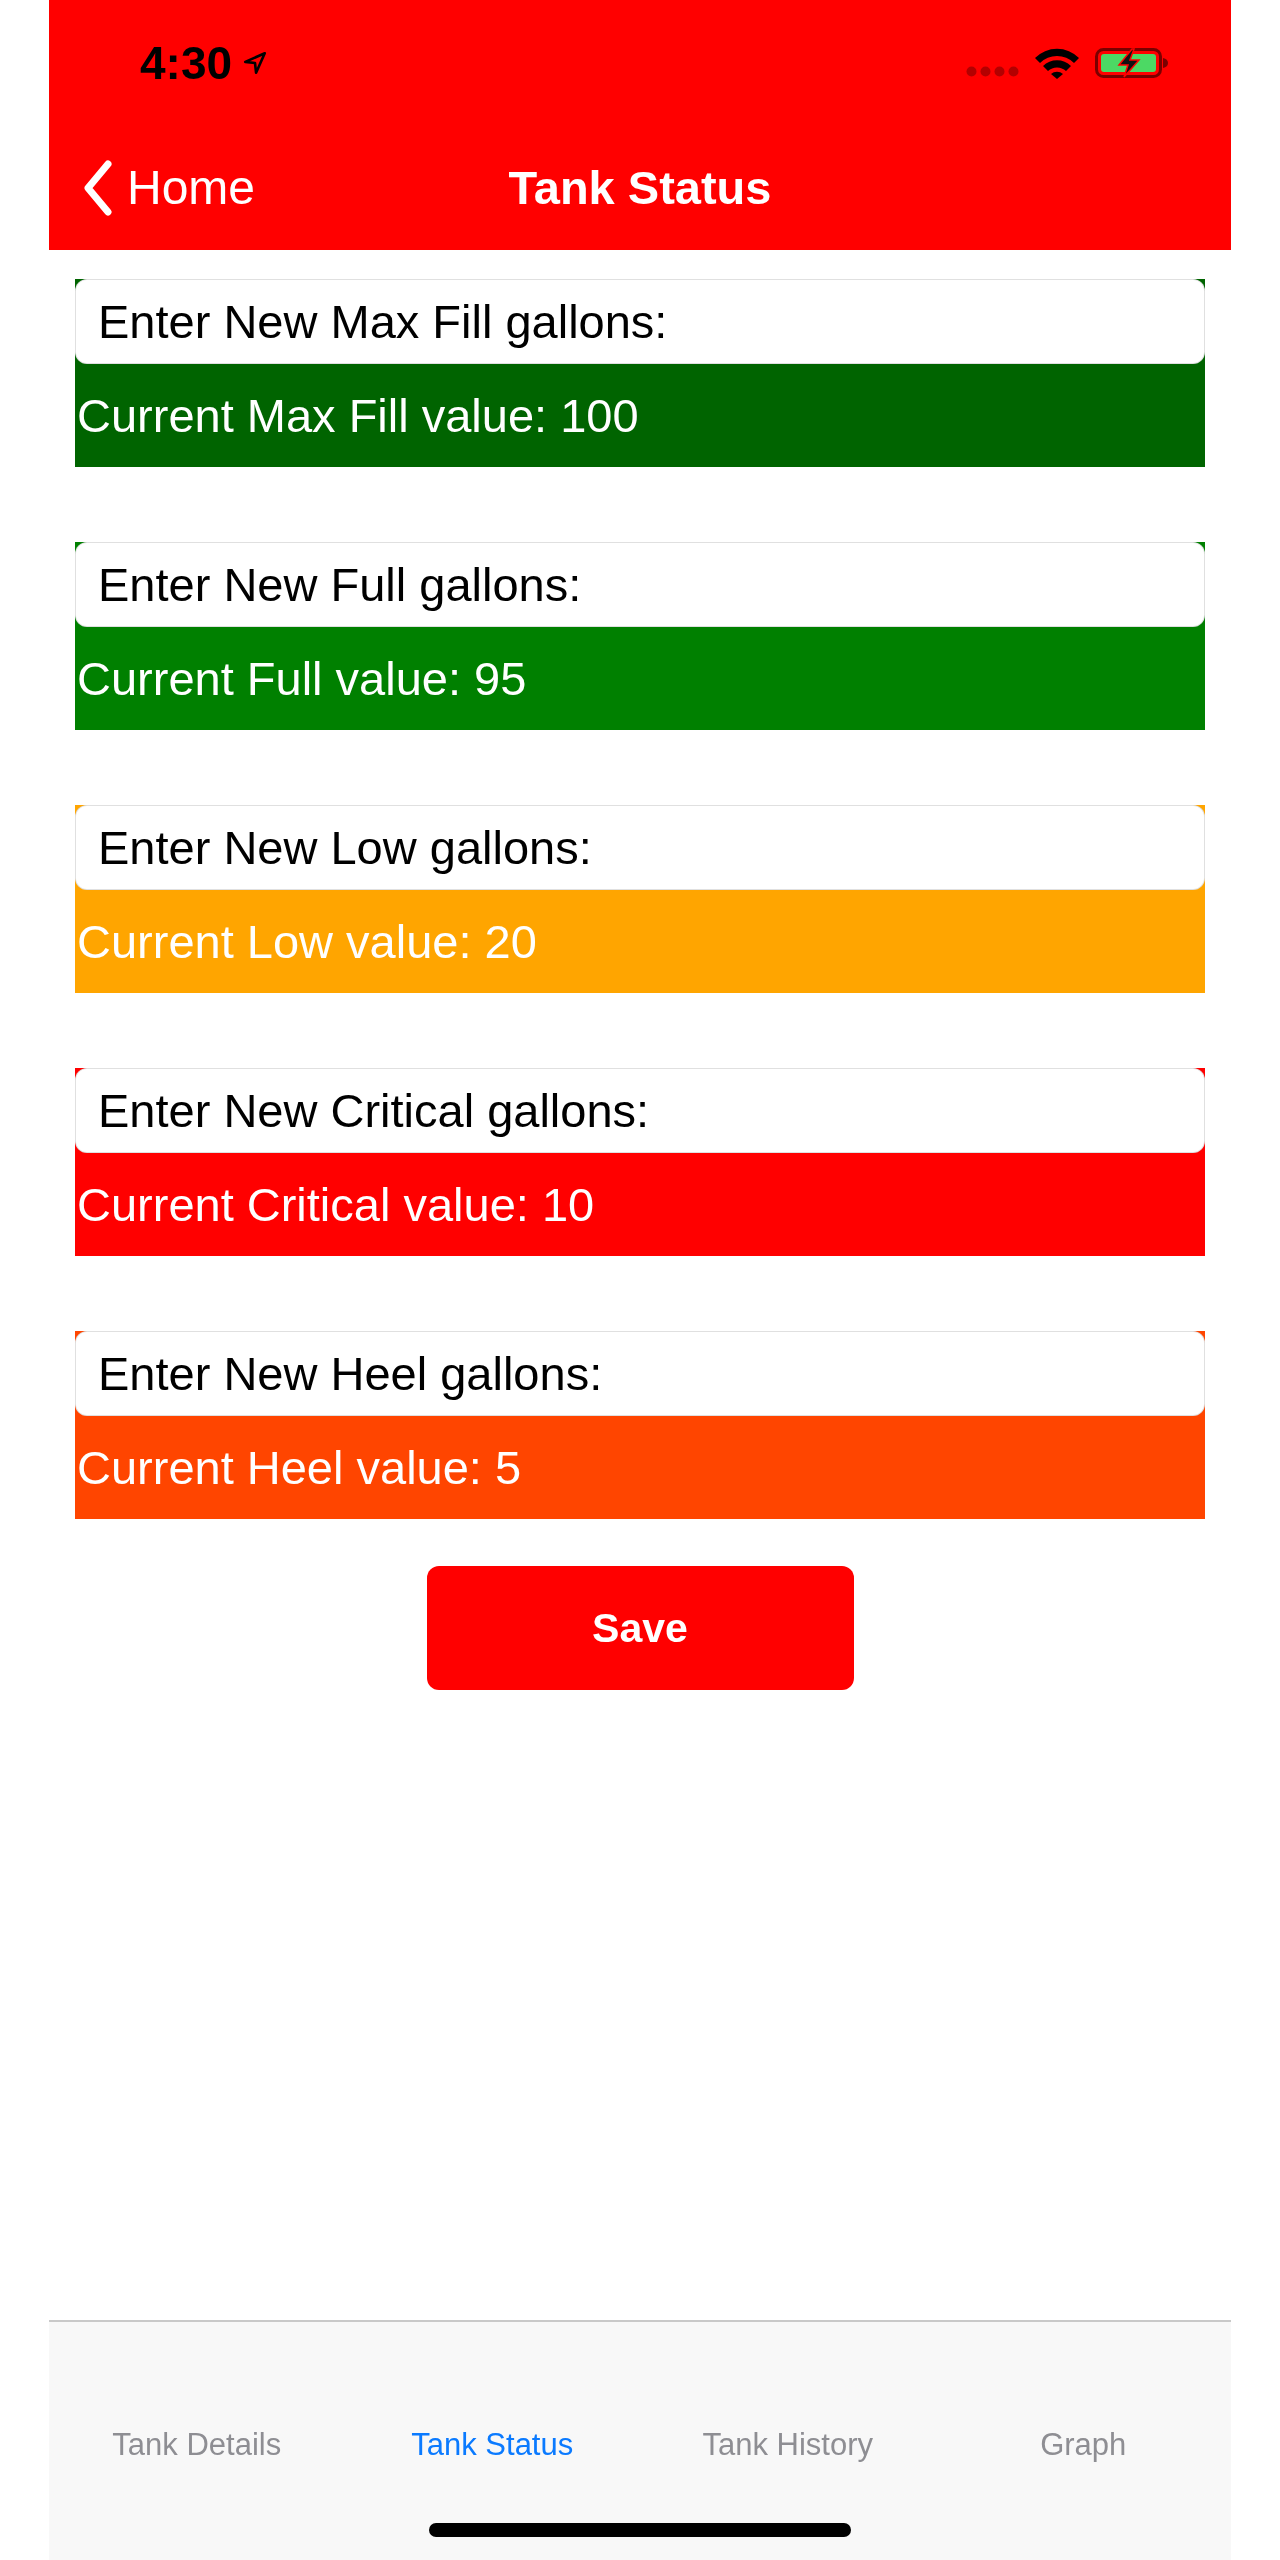 Image resolution: width=1280 pixels, height=2560 pixels. I want to click on tab: Graph, so click(1083, 2445).